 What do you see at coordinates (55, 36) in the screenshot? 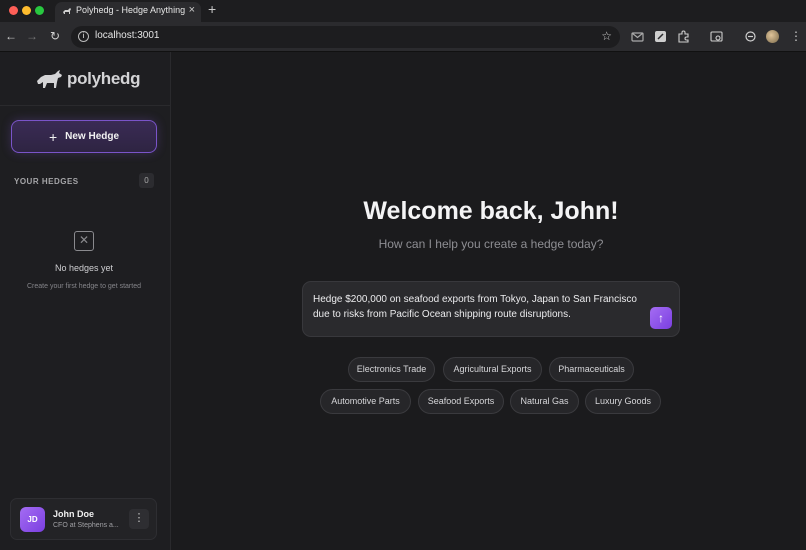
I see `reload-icon: ↻` at bounding box center [55, 36].